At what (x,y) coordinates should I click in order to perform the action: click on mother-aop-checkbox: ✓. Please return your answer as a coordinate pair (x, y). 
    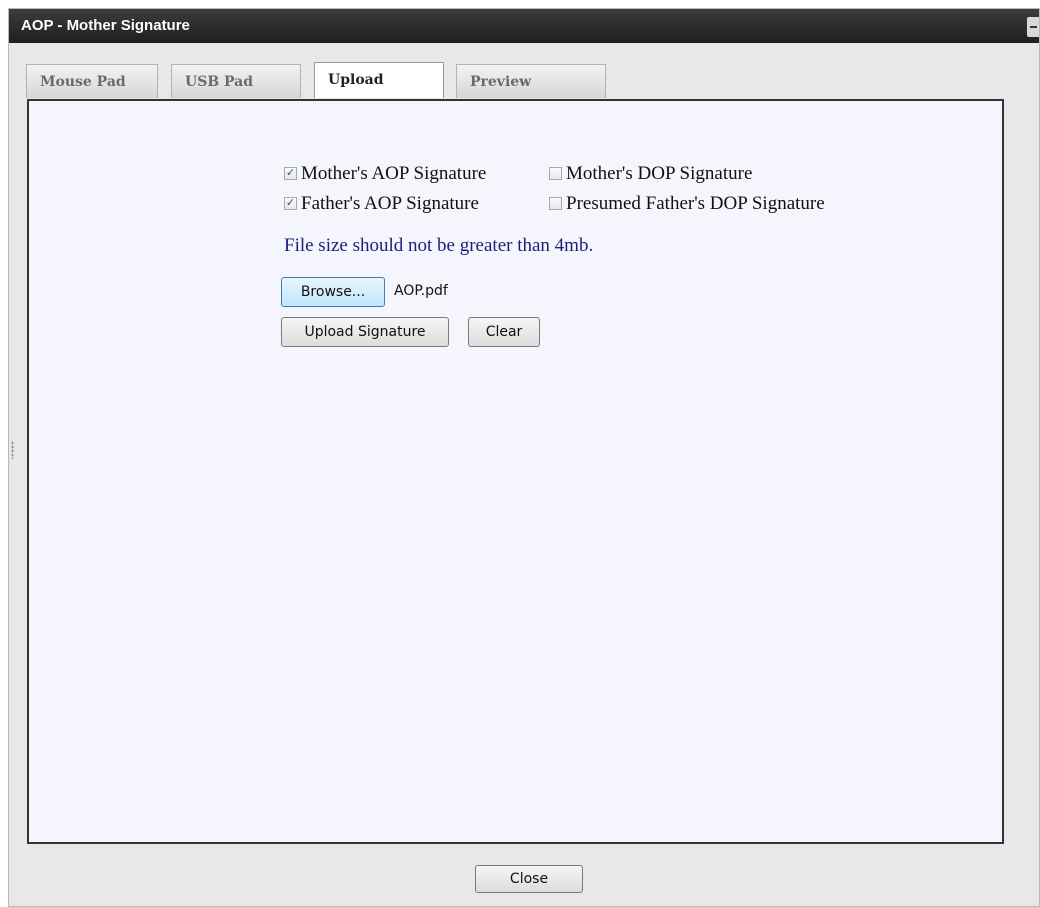
    Looking at the image, I should click on (290, 173).